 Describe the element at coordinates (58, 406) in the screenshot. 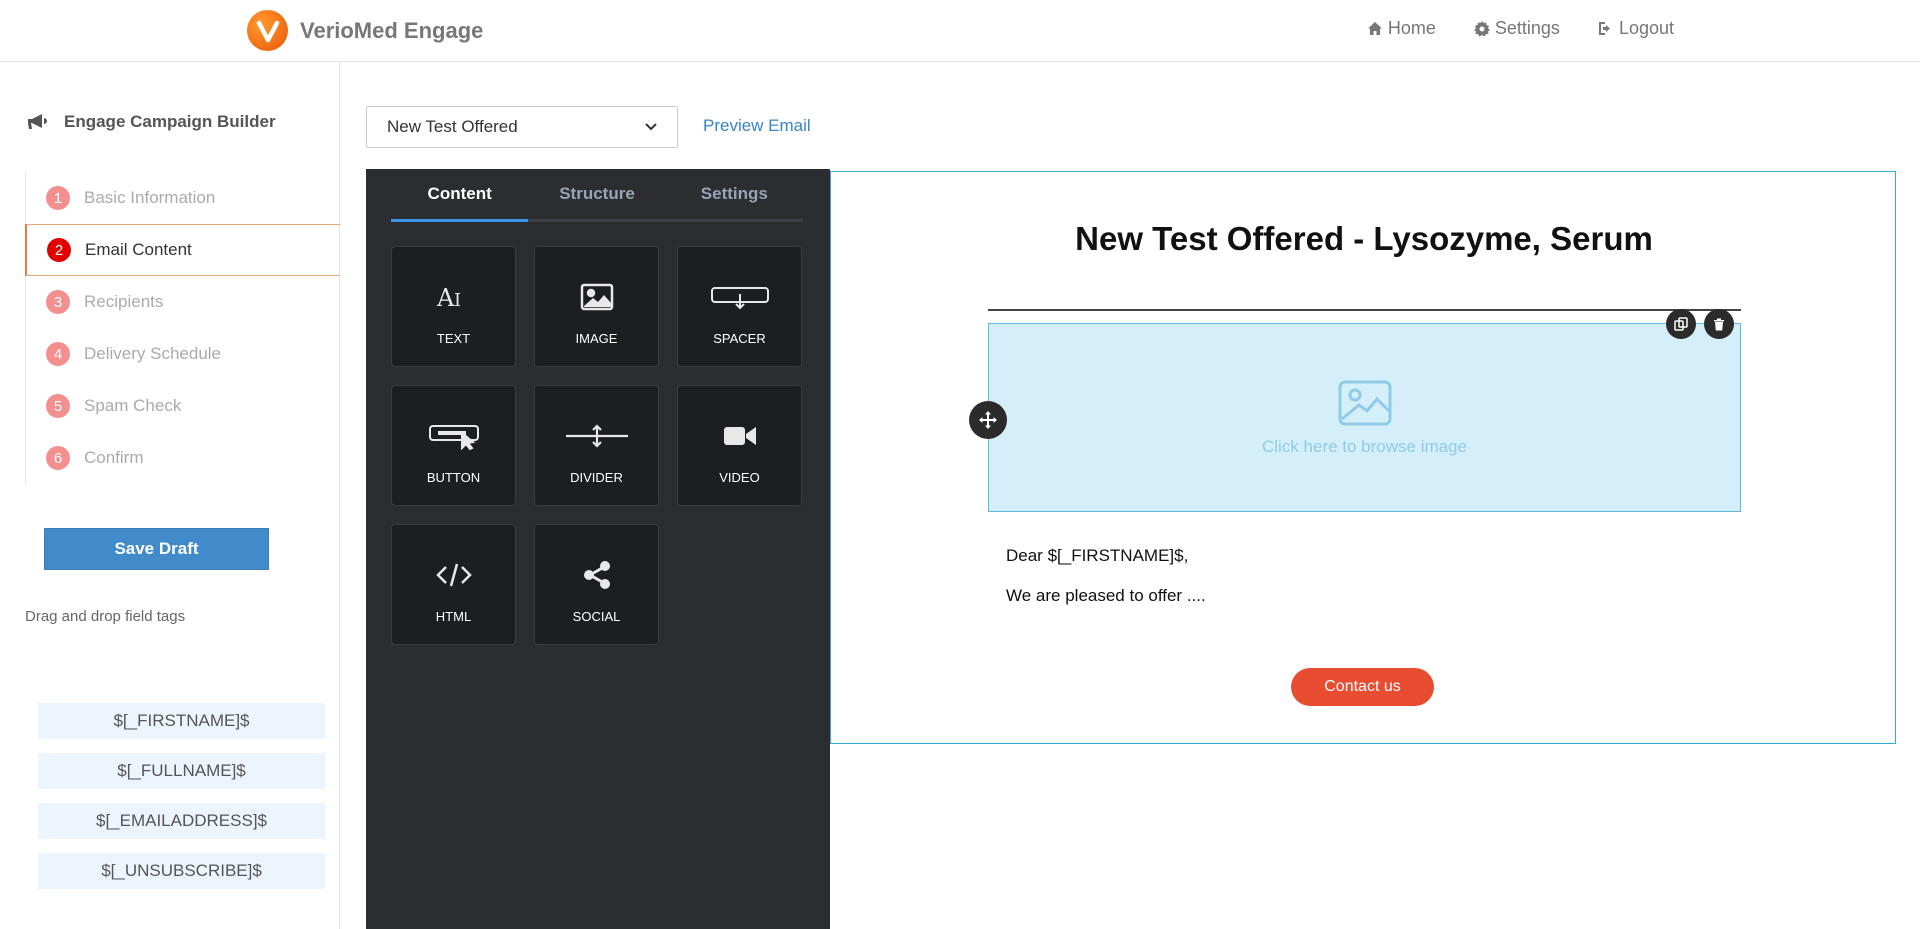

I see `step-number: 5` at that location.